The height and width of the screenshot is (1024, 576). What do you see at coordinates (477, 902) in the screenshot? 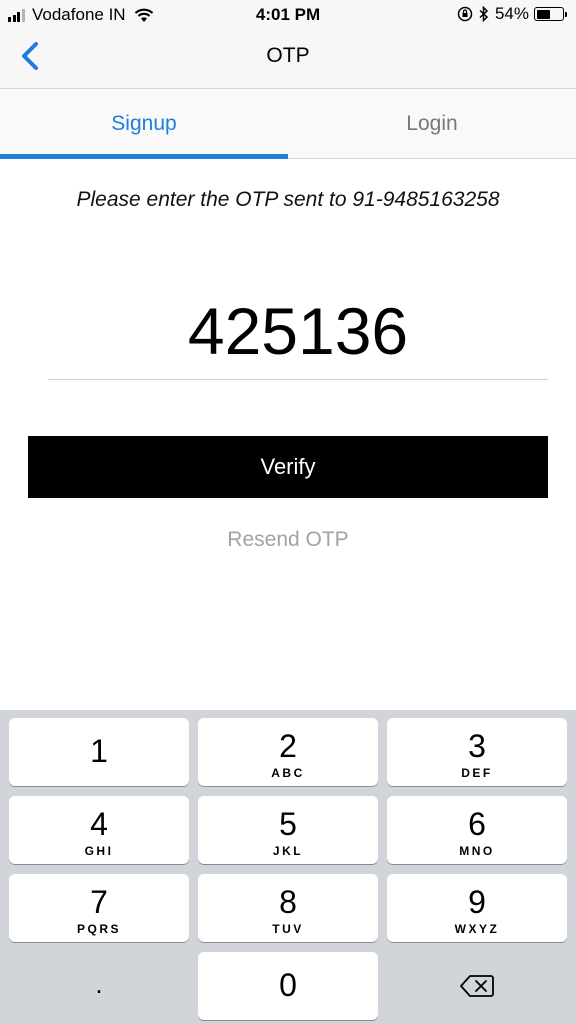
I see `key-digit: 9` at bounding box center [477, 902].